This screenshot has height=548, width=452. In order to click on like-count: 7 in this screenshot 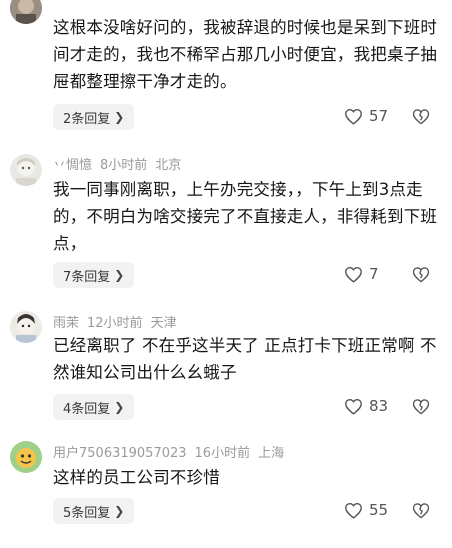, I will do `click(374, 274)`.